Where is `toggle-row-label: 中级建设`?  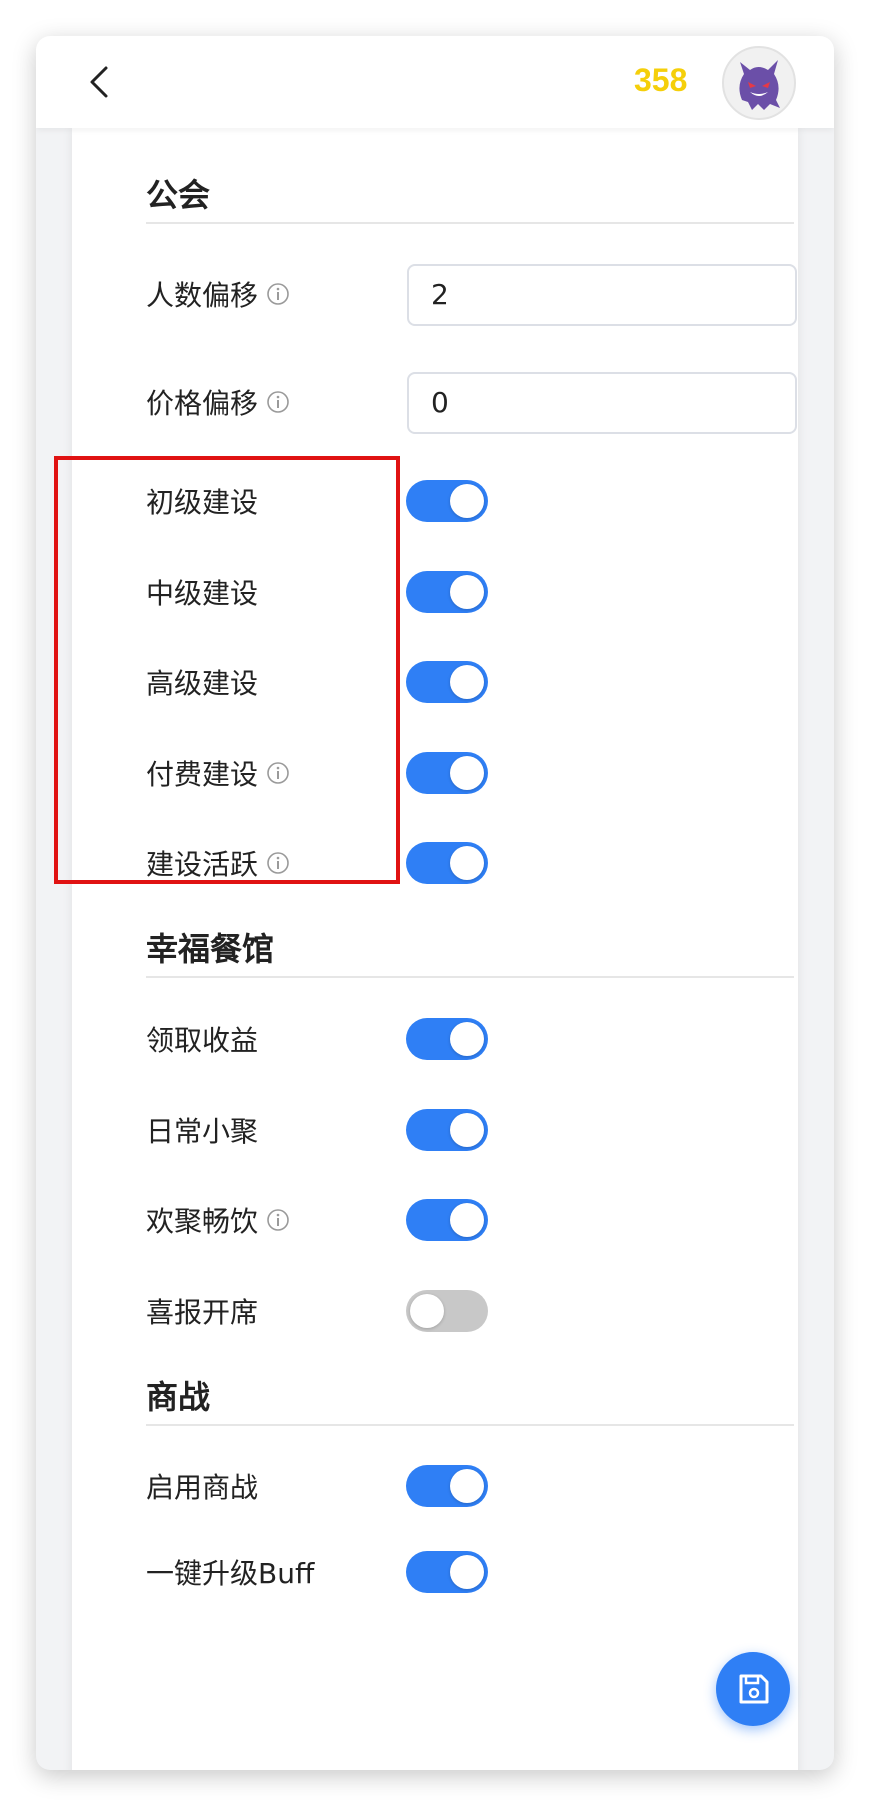
toggle-row-label: 中级建设 is located at coordinates (202, 592).